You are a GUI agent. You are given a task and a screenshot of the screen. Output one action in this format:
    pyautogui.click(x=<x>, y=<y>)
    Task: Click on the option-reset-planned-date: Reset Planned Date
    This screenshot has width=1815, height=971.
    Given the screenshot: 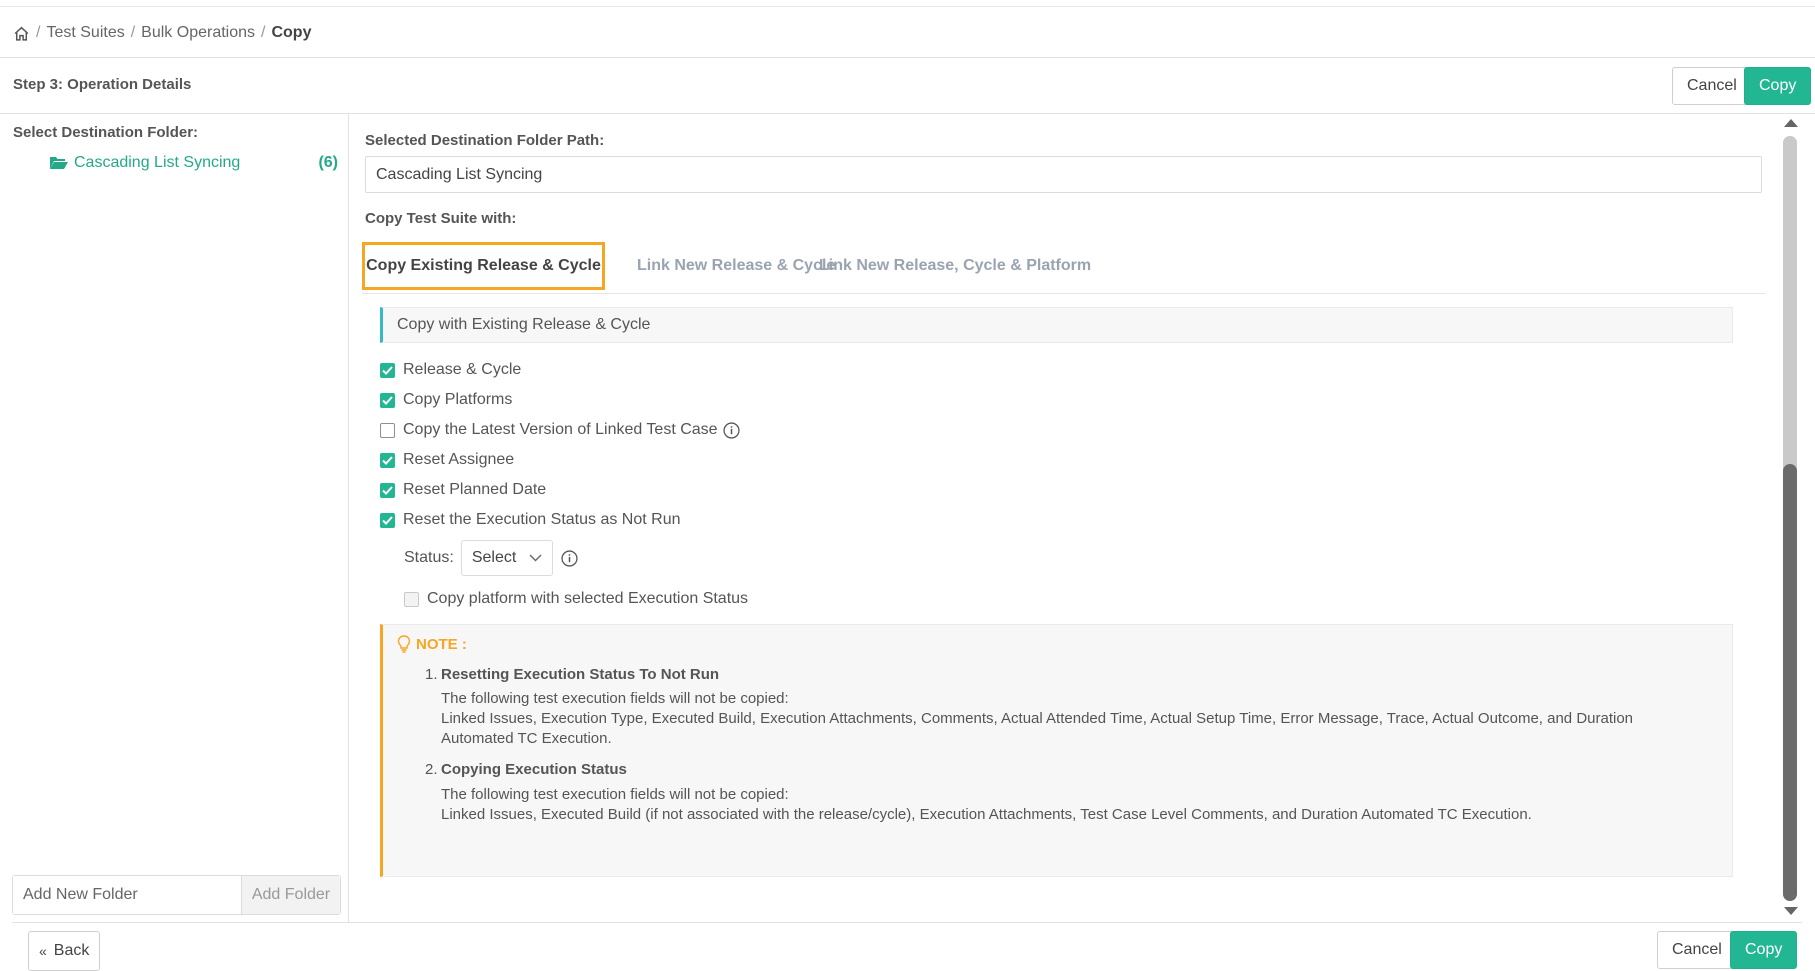 What is the action you would take?
    pyautogui.click(x=463, y=490)
    